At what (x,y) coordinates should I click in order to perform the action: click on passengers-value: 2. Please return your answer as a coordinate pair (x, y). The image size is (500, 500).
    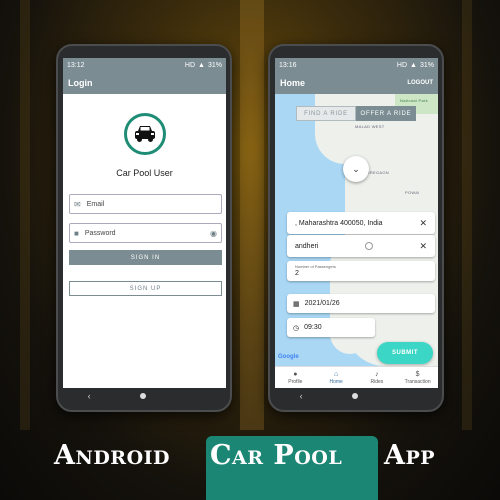
    Looking at the image, I should click on (297, 273).